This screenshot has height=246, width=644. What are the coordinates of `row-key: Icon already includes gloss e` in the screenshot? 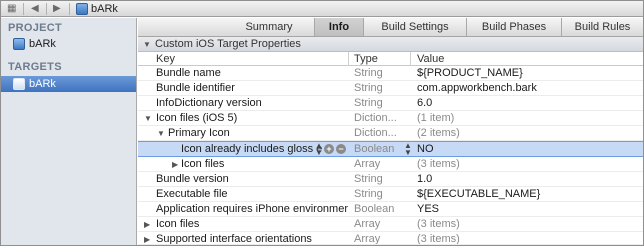 It's located at (252, 149).